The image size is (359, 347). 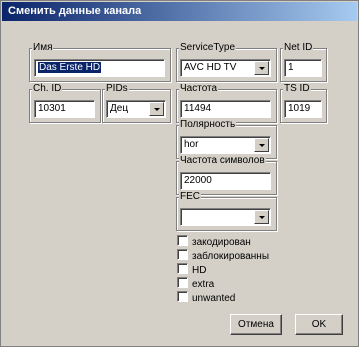 I want to click on polarity-select: hor, so click(x=225, y=145).